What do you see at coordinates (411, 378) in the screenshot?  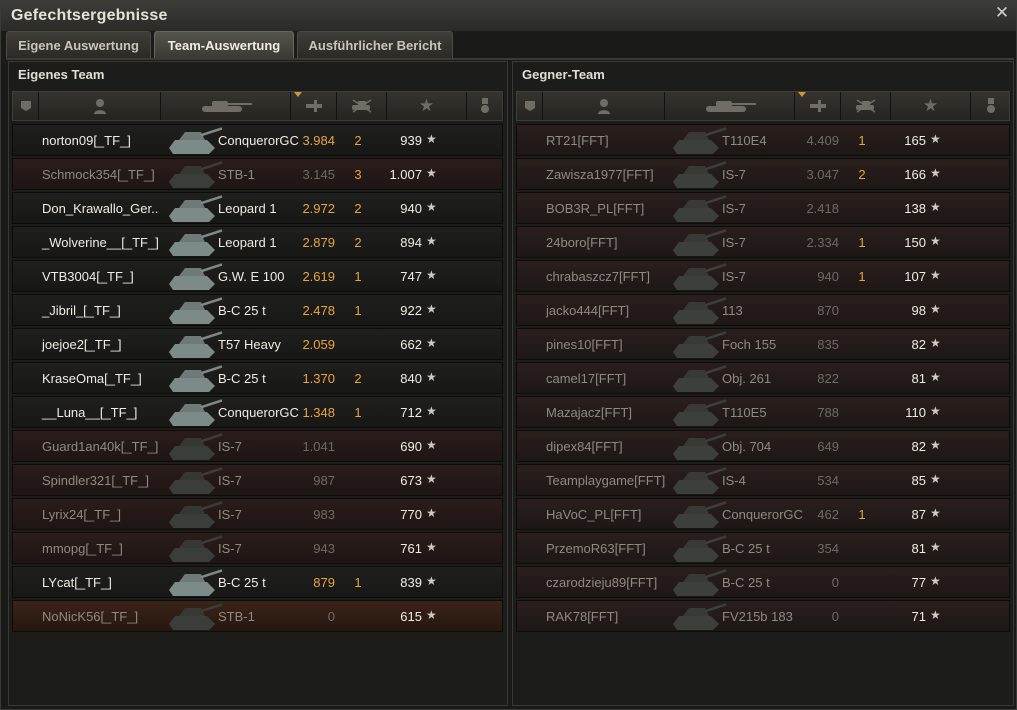 I see `xp-value: 840` at bounding box center [411, 378].